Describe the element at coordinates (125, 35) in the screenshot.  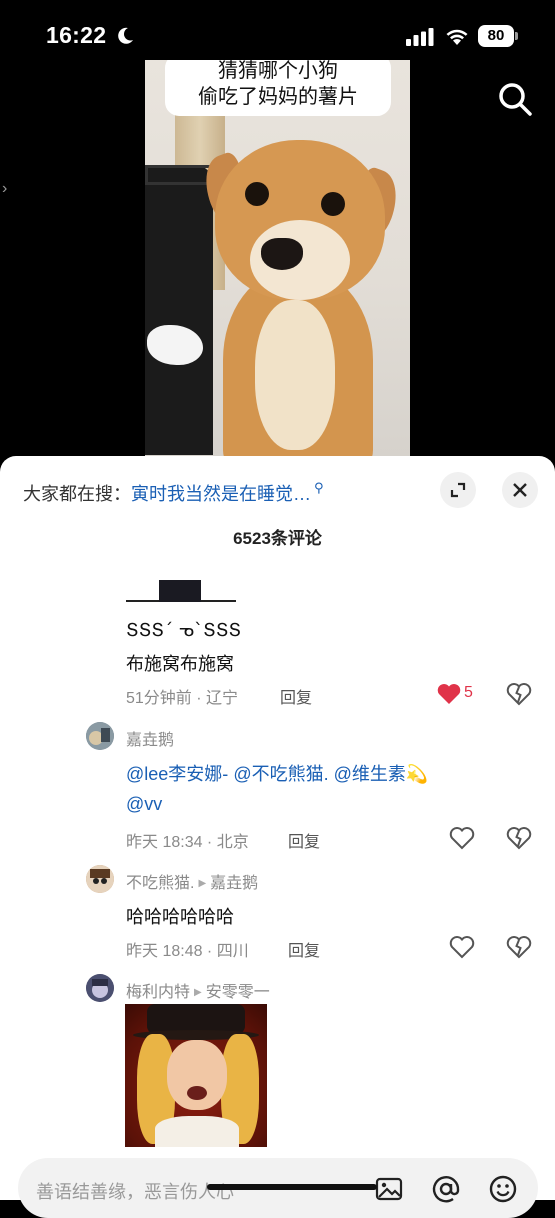
I see `moon-icon` at that location.